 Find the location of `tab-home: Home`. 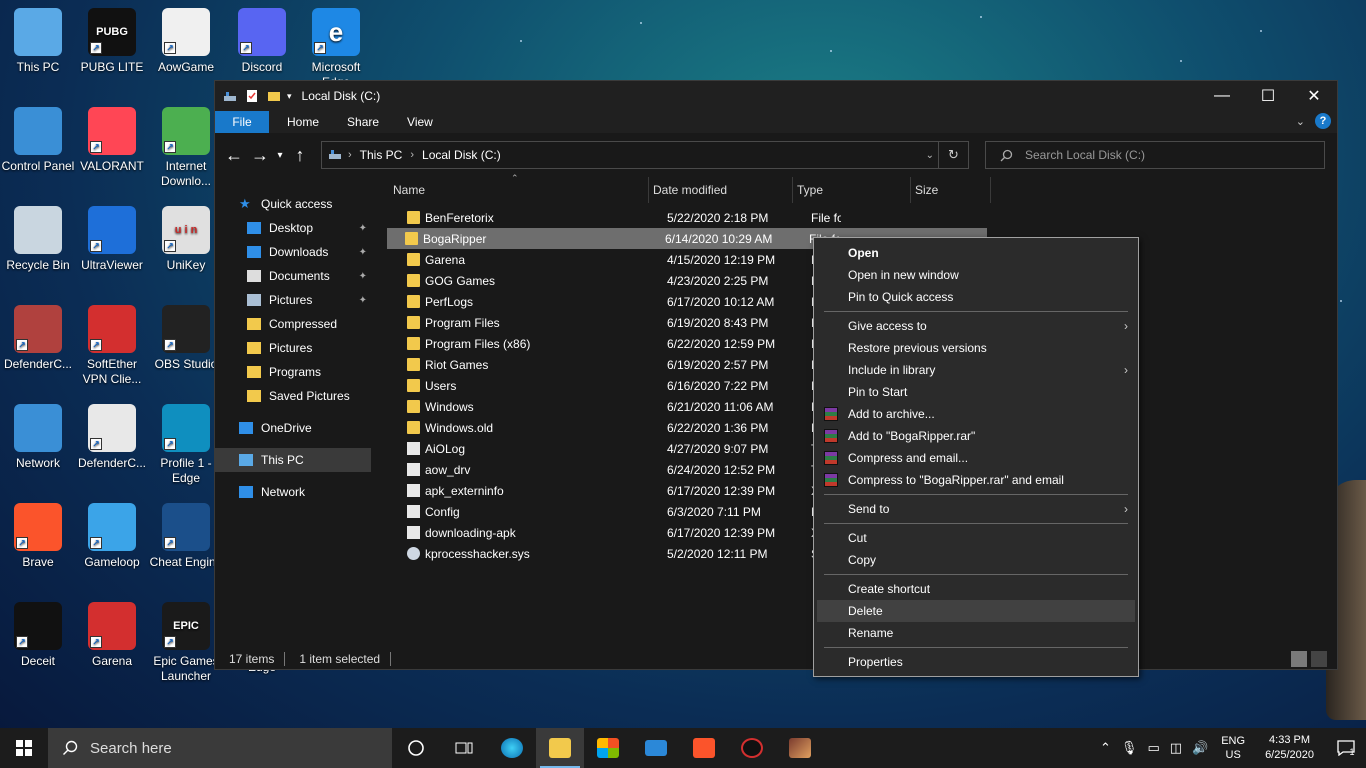

tab-home: Home is located at coordinates (303, 122).